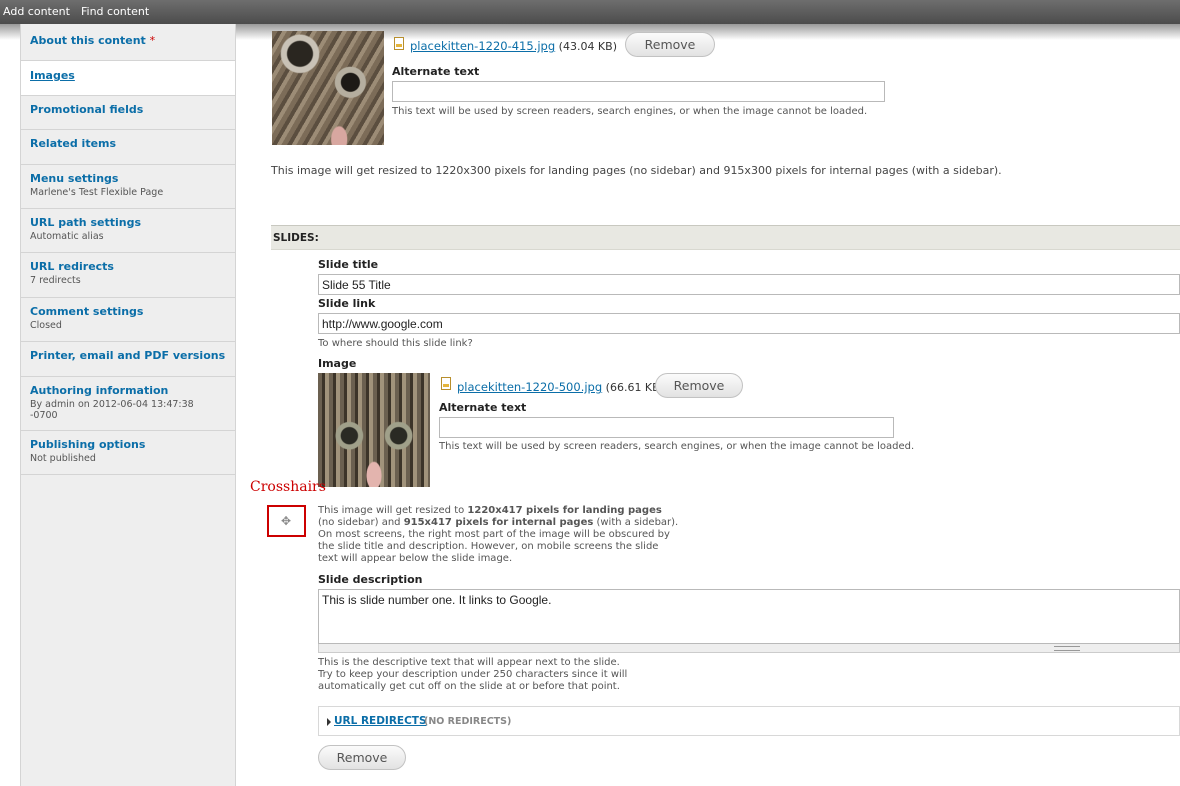 The height and width of the screenshot is (786, 1180). I want to click on sidebar-item-summary: By admin on 2012-06-04 13:47:38, so click(112, 404).